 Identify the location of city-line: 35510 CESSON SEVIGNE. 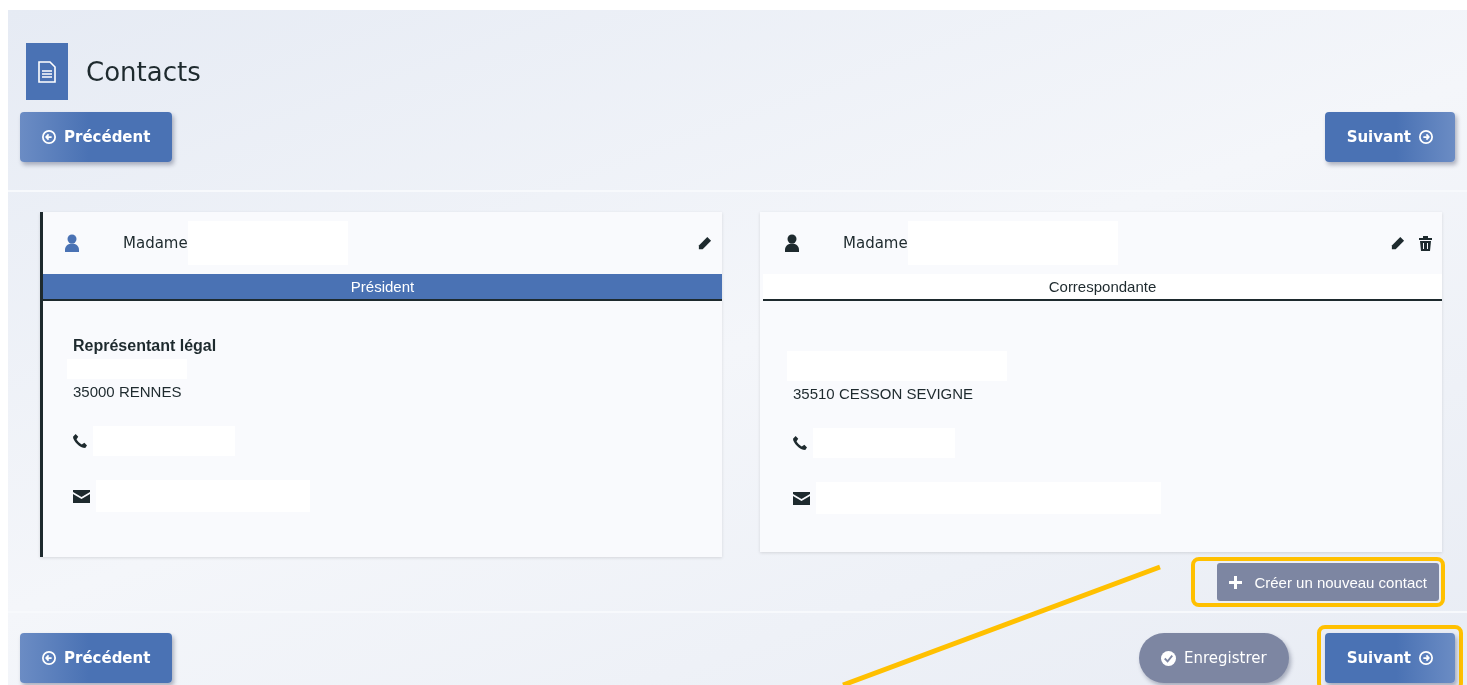
(884, 393).